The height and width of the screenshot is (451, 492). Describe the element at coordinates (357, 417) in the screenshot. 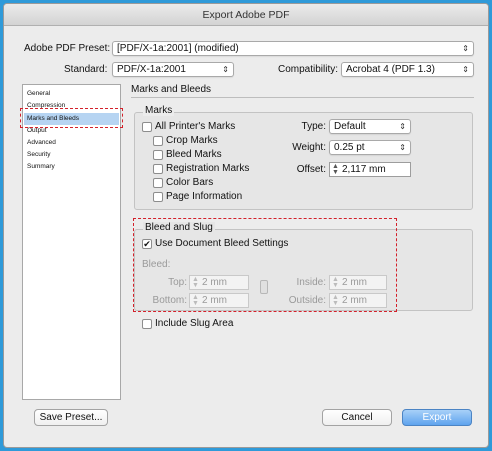

I see `cancel-button: Cancel` at that location.